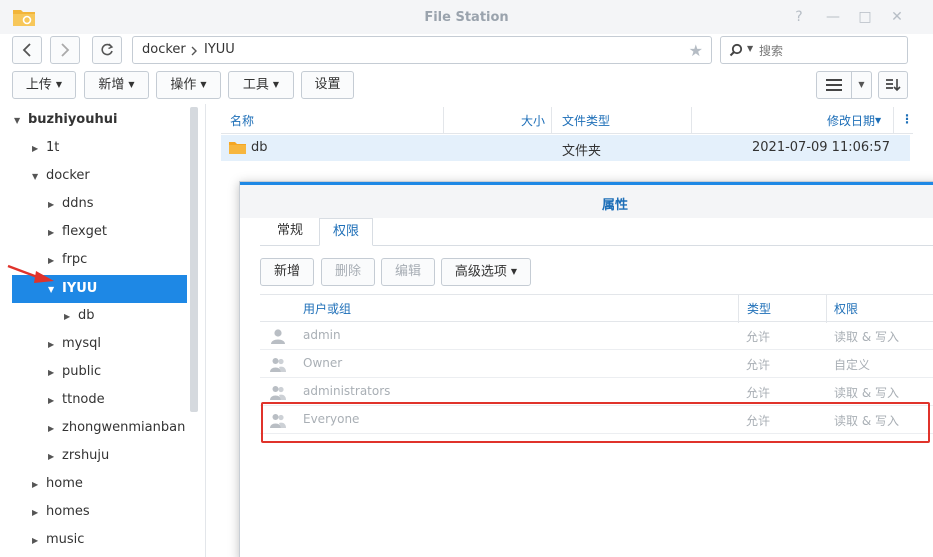 The width and height of the screenshot is (933, 557). What do you see at coordinates (322, 335) in the screenshot?
I see `user-name: admin` at bounding box center [322, 335].